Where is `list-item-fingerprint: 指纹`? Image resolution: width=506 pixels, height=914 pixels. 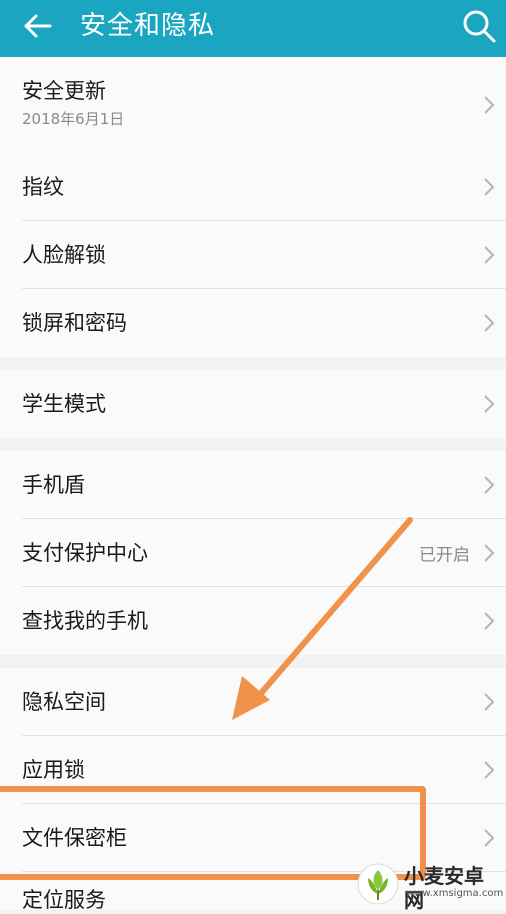
list-item-fingerprint: 指纹 is located at coordinates (253, 187).